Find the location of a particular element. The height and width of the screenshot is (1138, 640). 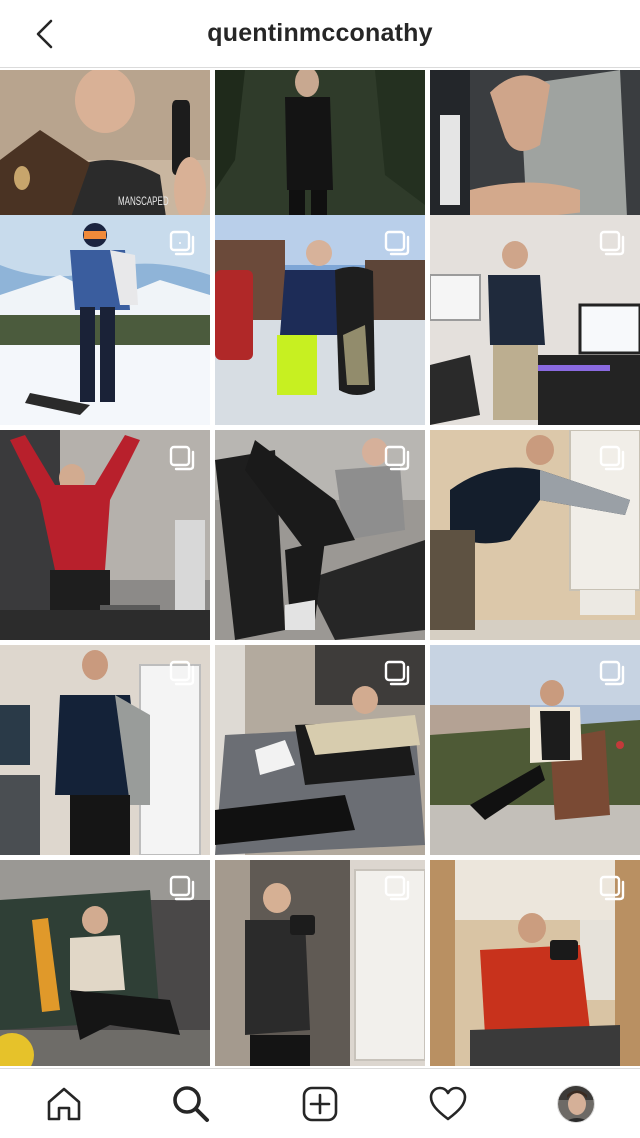

tab-search is located at coordinates (191, 1104).